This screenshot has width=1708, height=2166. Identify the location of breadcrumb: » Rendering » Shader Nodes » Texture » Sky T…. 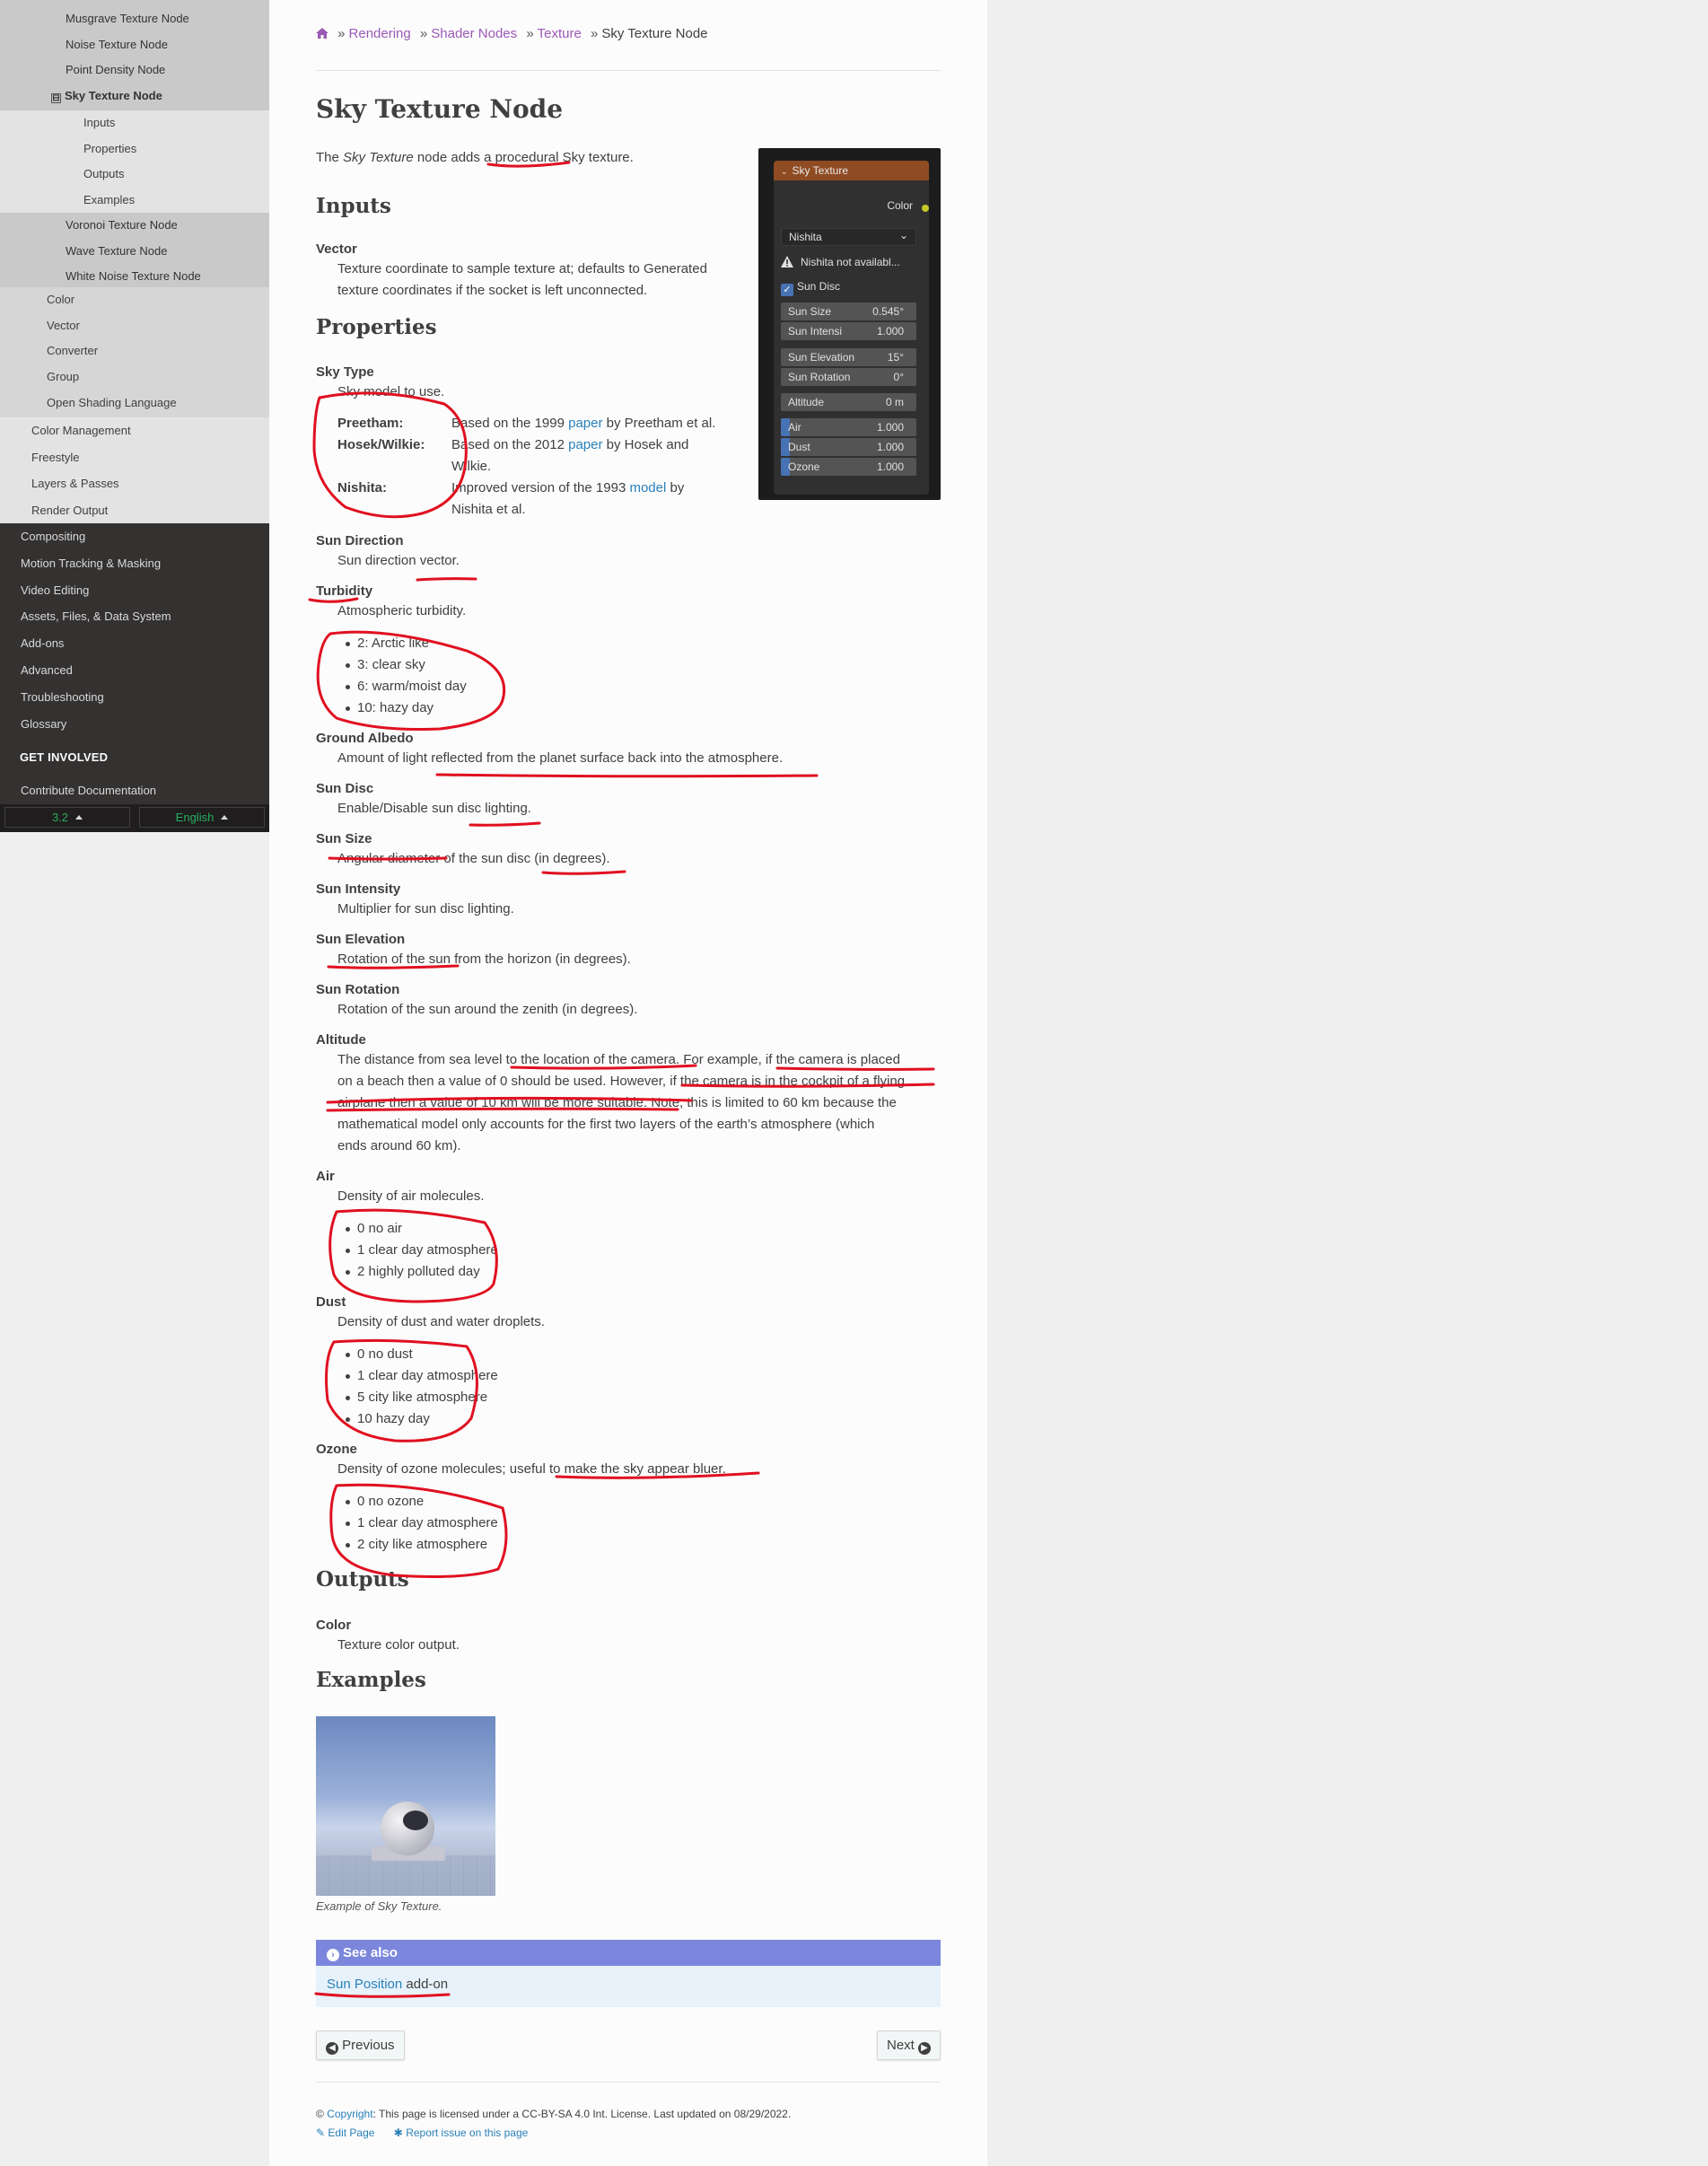
(512, 33).